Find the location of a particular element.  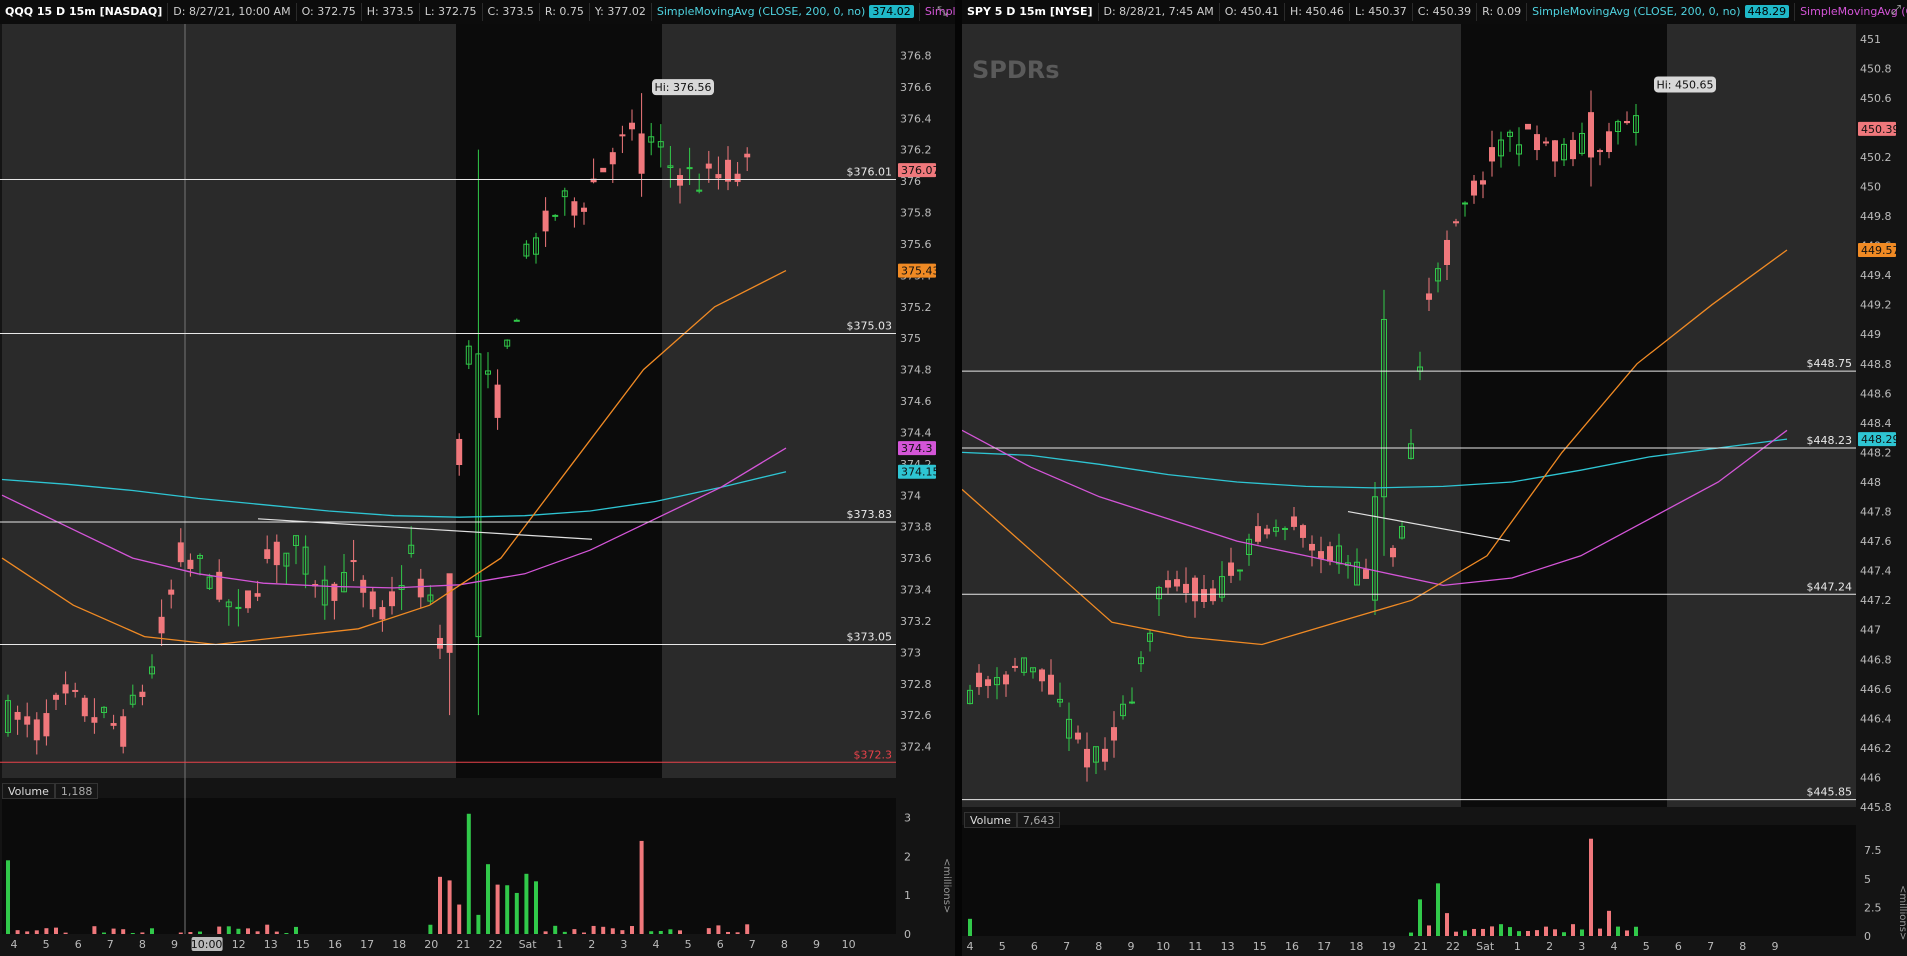

volume-tick-label: 0 is located at coordinates (1867, 936).